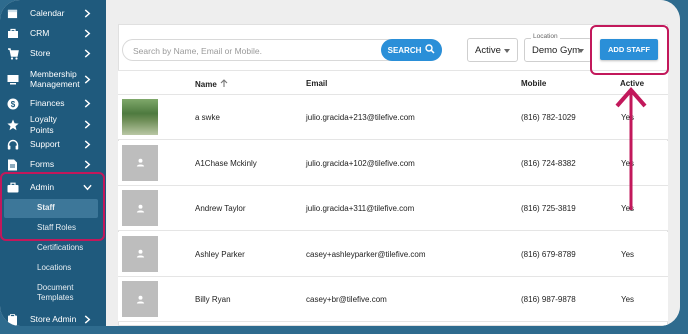 Image resolution: width=688 pixels, height=334 pixels. What do you see at coordinates (213, 299) in the screenshot?
I see `cell-name: Billy Ryan` at bounding box center [213, 299].